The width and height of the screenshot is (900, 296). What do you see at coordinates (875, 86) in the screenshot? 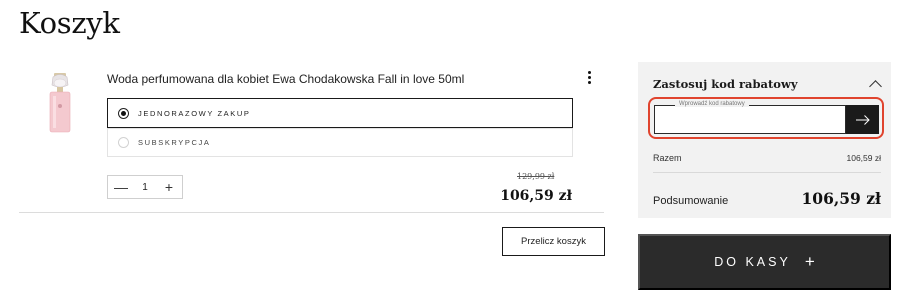
I see `chevron-up-icon` at bounding box center [875, 86].